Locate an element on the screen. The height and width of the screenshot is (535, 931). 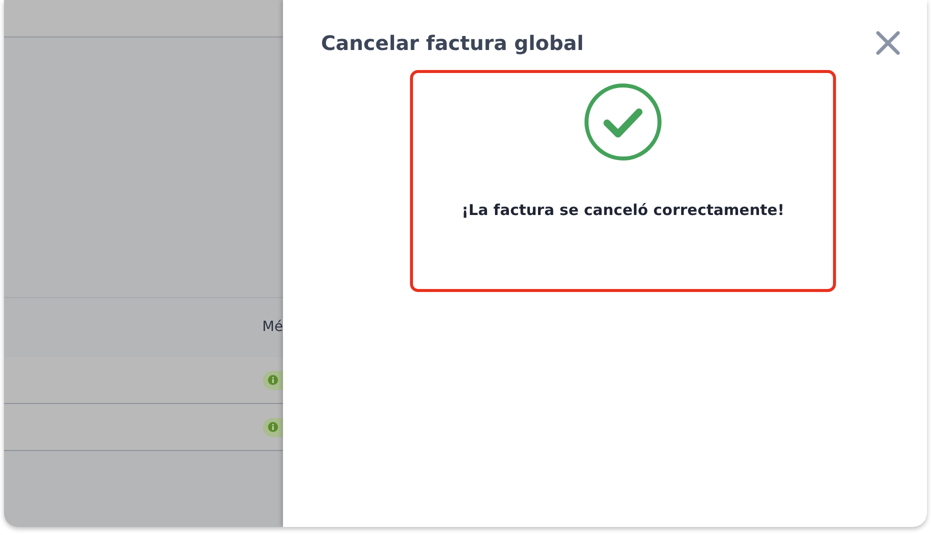
success-message: ¡La factura se canceló correctamente! is located at coordinates (623, 210).